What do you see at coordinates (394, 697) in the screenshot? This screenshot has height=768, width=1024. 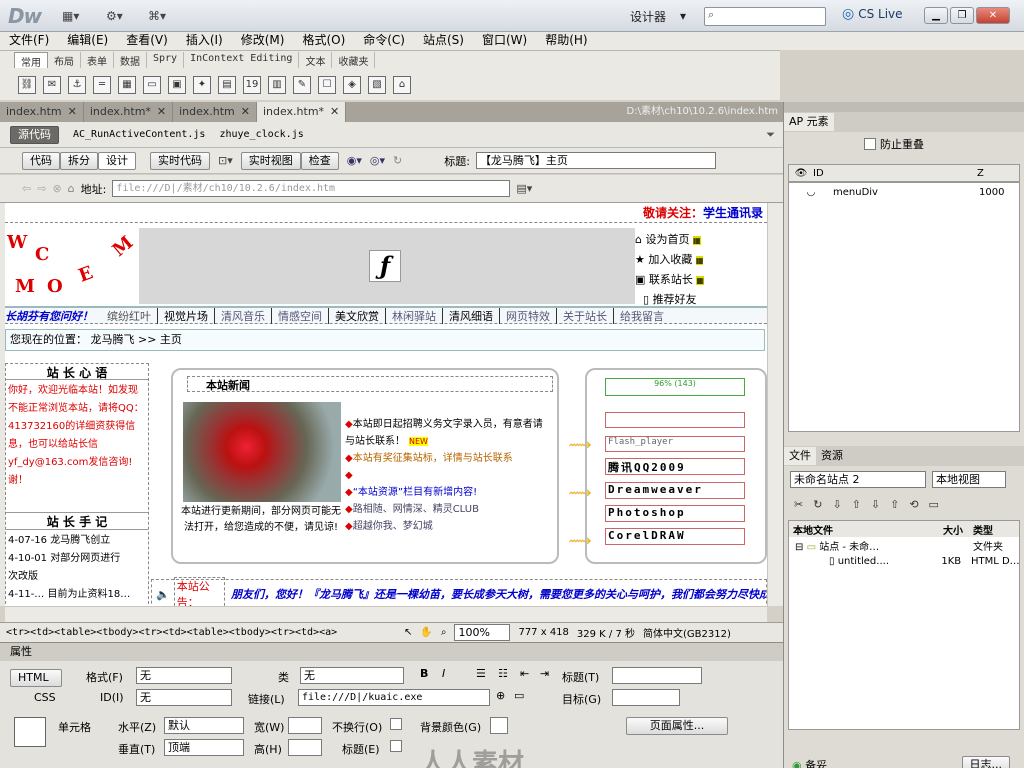 I see `link-field: file:///D|/kuaic.exe` at bounding box center [394, 697].